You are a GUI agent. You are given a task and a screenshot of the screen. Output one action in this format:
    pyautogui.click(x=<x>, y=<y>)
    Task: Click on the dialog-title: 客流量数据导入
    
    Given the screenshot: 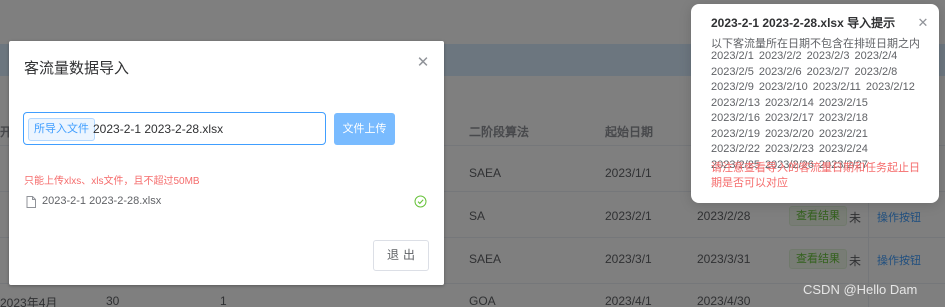 What is the action you would take?
    pyautogui.click(x=77, y=68)
    